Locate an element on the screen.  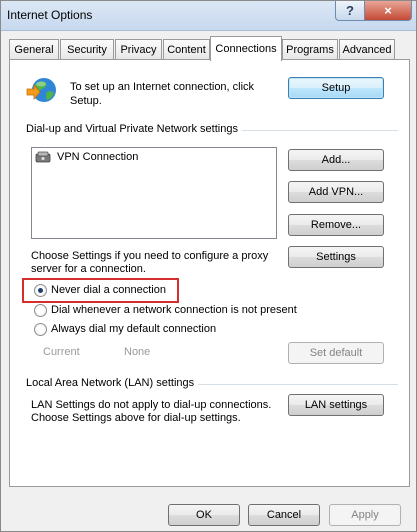
proxy-text-line2: server for a connection. is located at coordinates (88, 269).